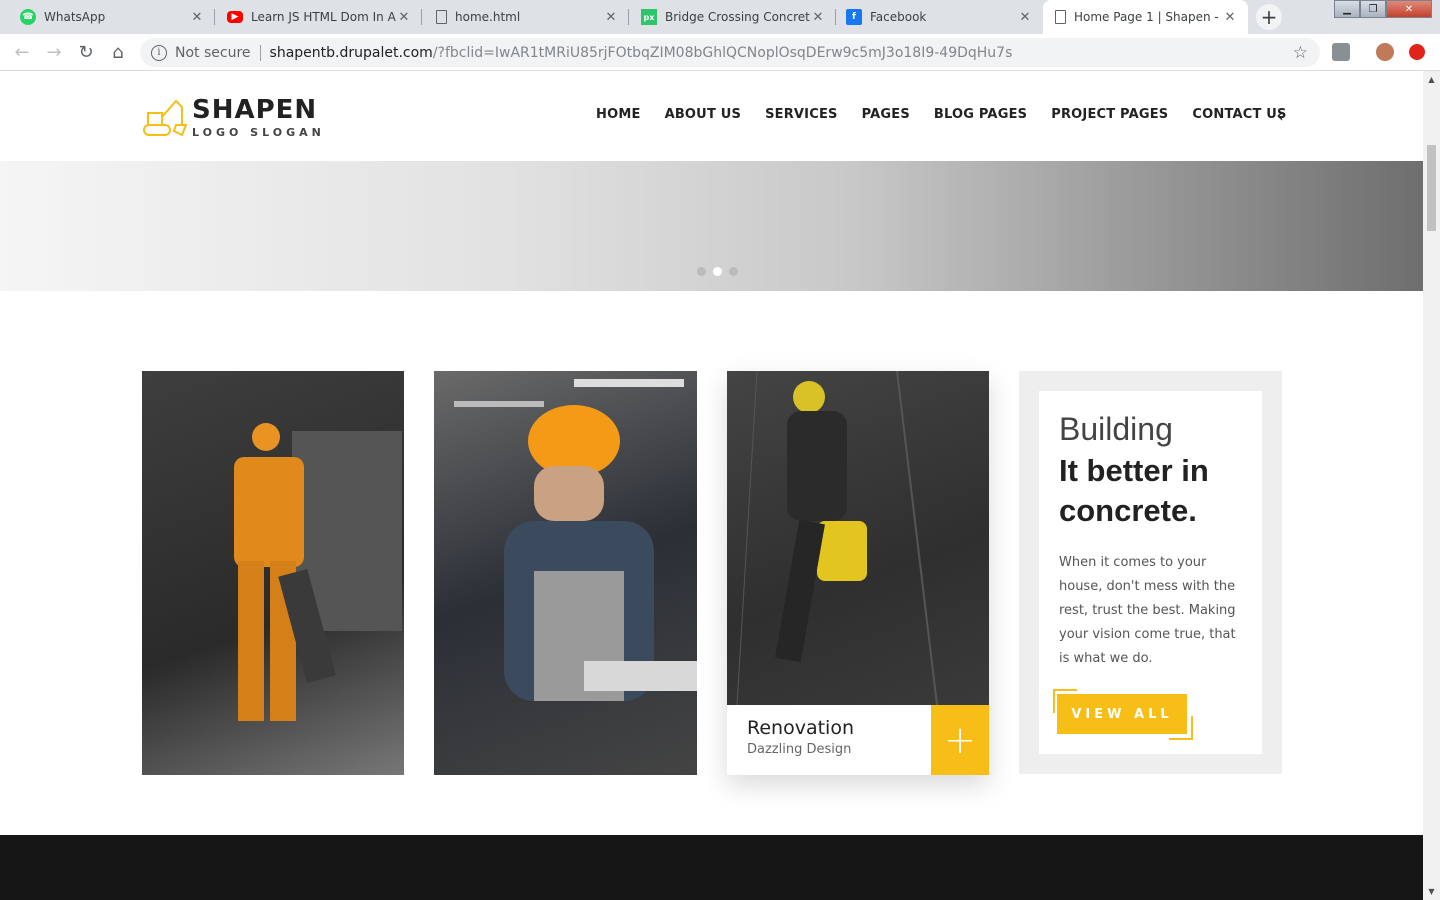  I want to click on forward-button: →, so click(54, 52).